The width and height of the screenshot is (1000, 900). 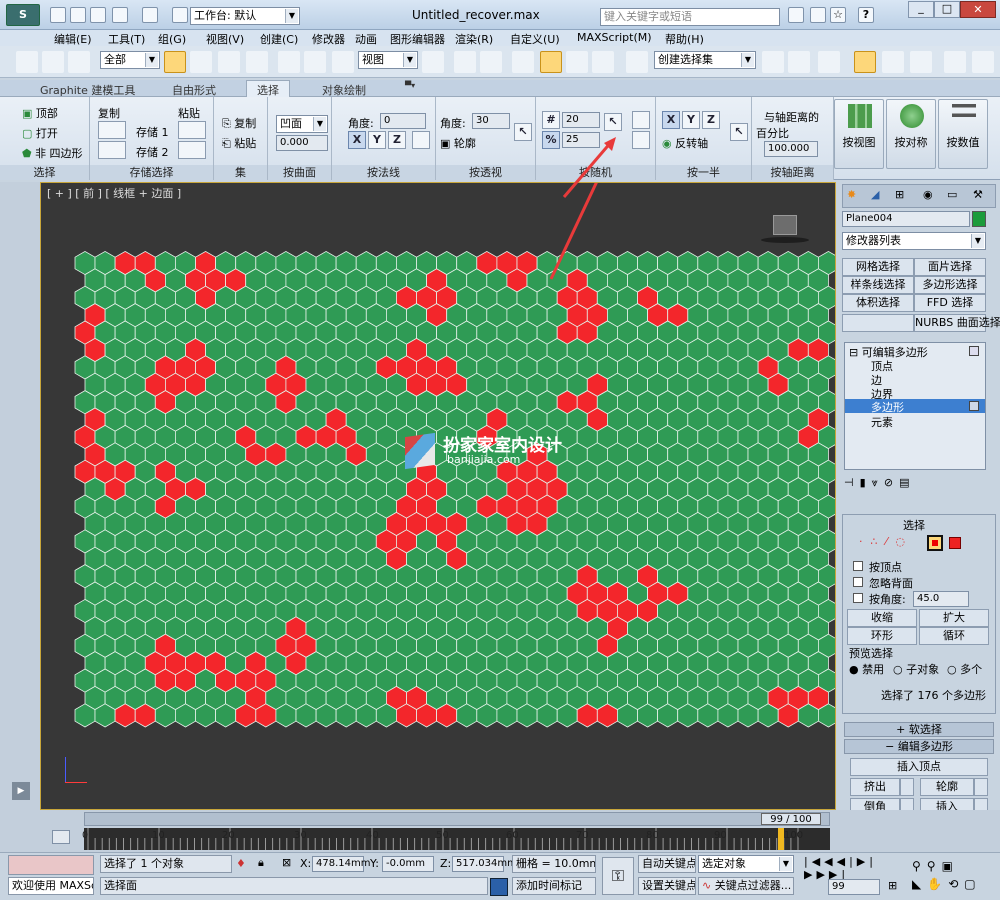 What do you see at coordinates (229, 62) in the screenshot?
I see `rect-selection-icon` at bounding box center [229, 62].